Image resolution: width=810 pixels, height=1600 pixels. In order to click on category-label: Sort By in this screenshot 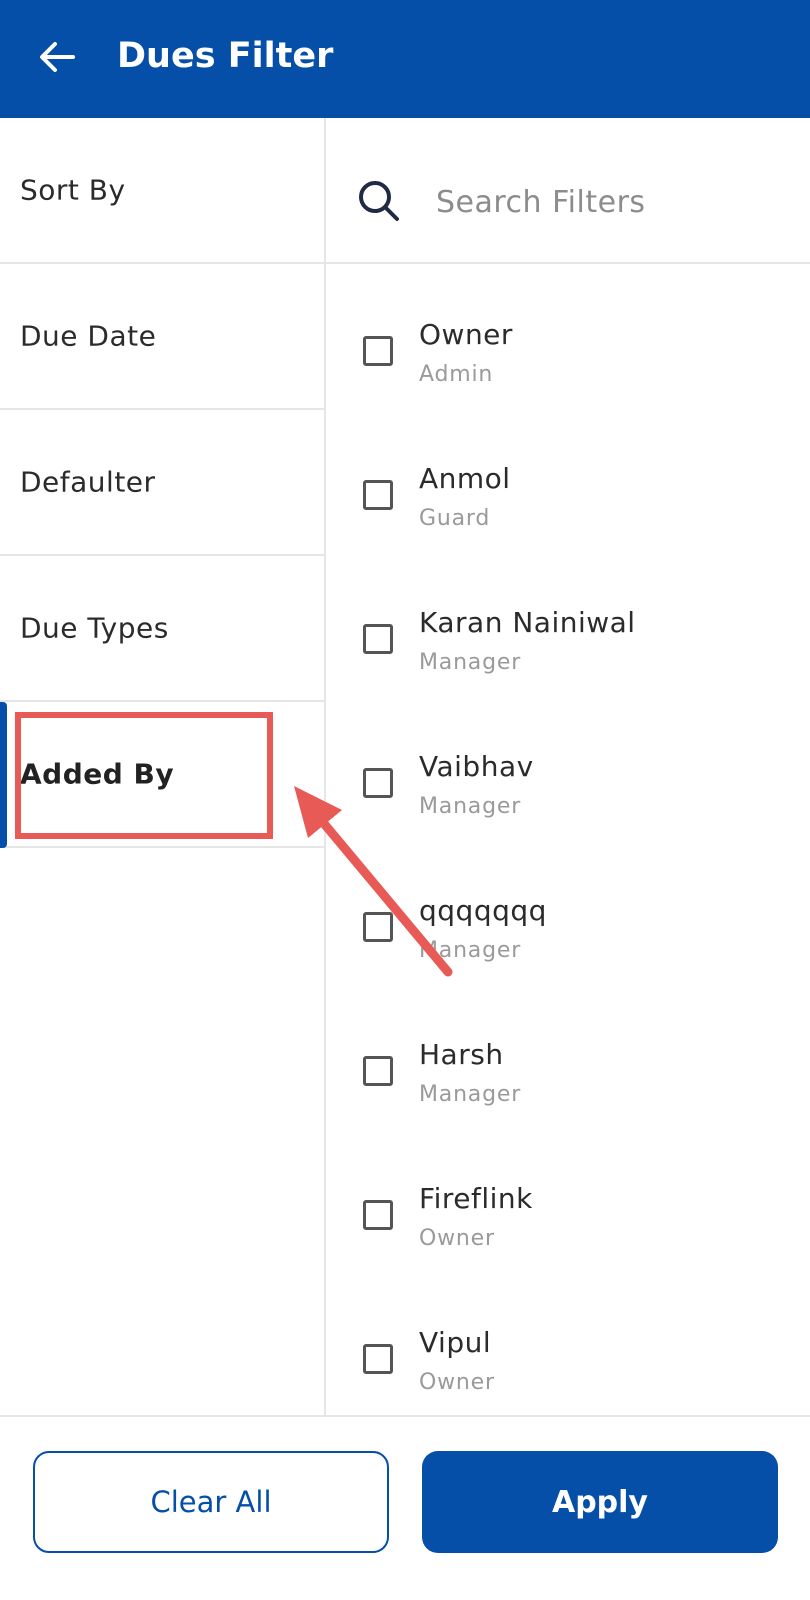, I will do `click(73, 190)`.